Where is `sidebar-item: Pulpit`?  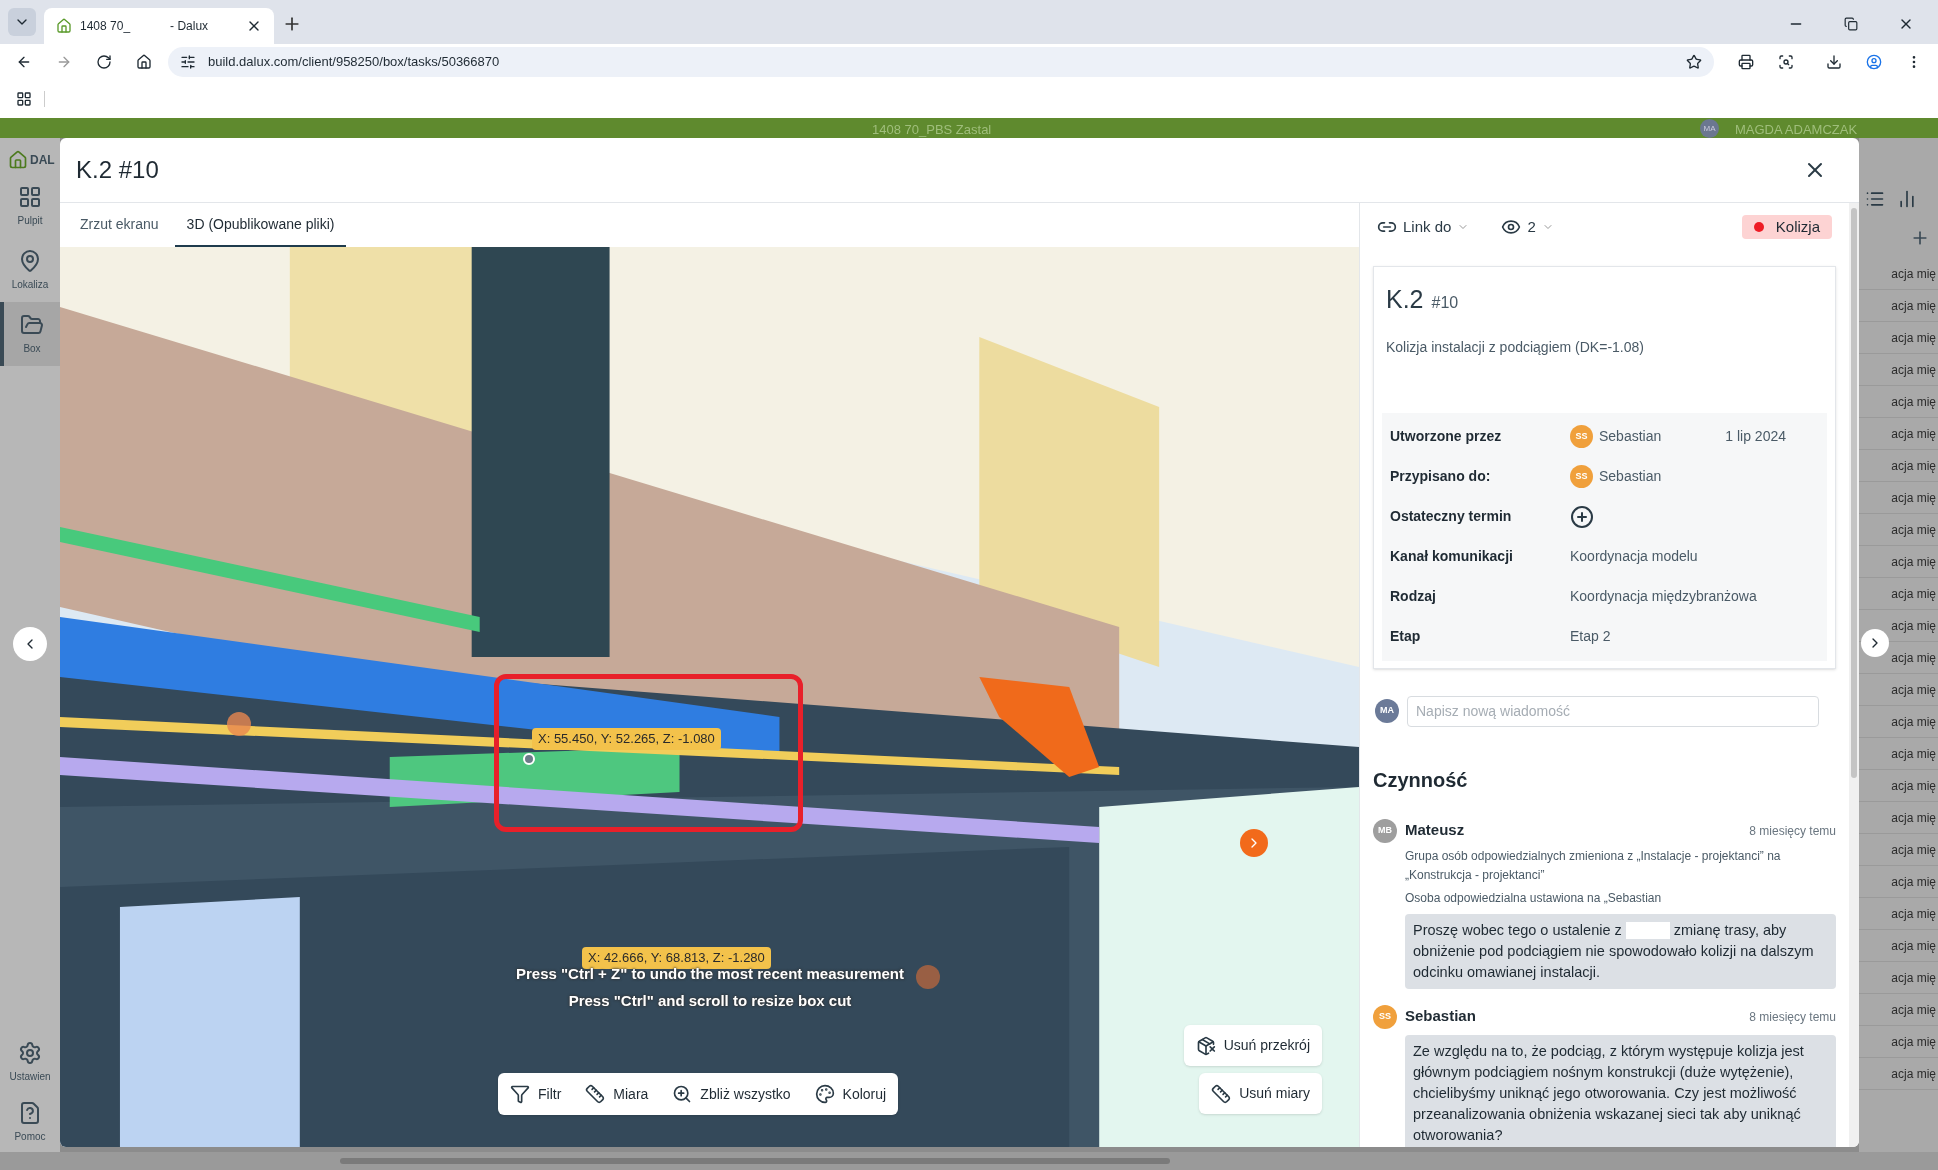 sidebar-item: Pulpit is located at coordinates (30, 206).